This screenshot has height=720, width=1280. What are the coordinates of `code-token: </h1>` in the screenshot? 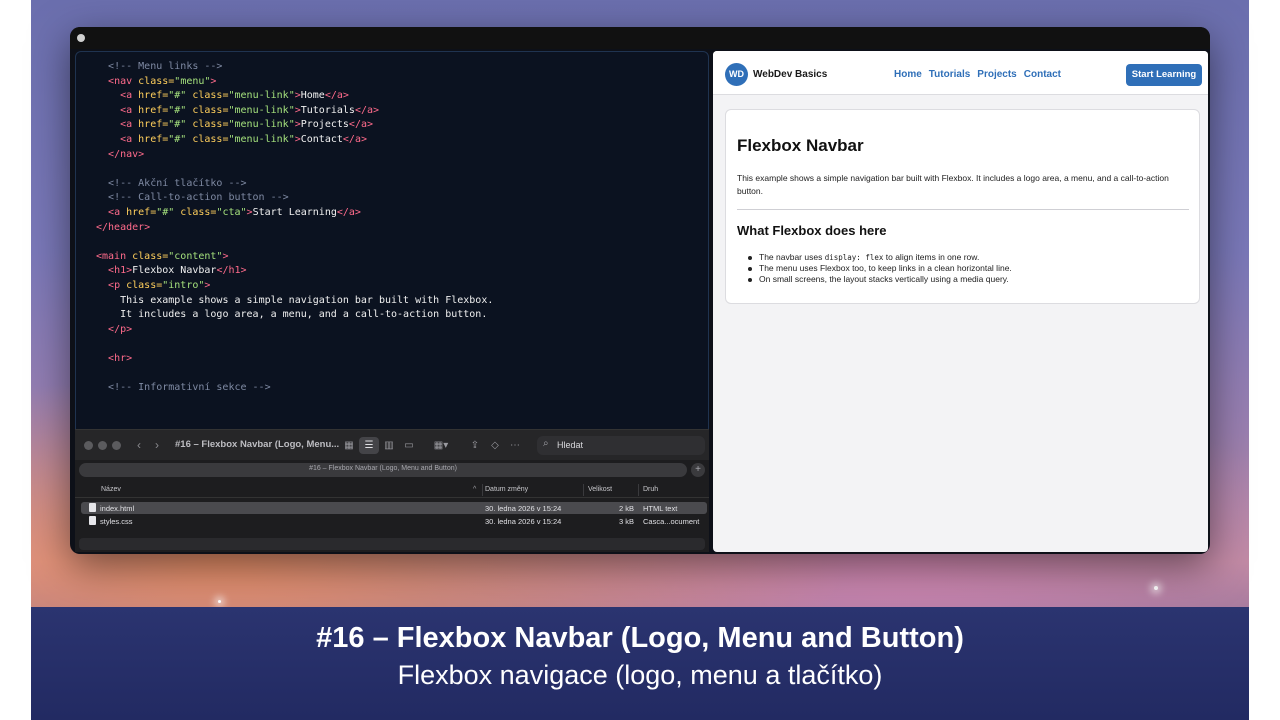 It's located at (231, 271).